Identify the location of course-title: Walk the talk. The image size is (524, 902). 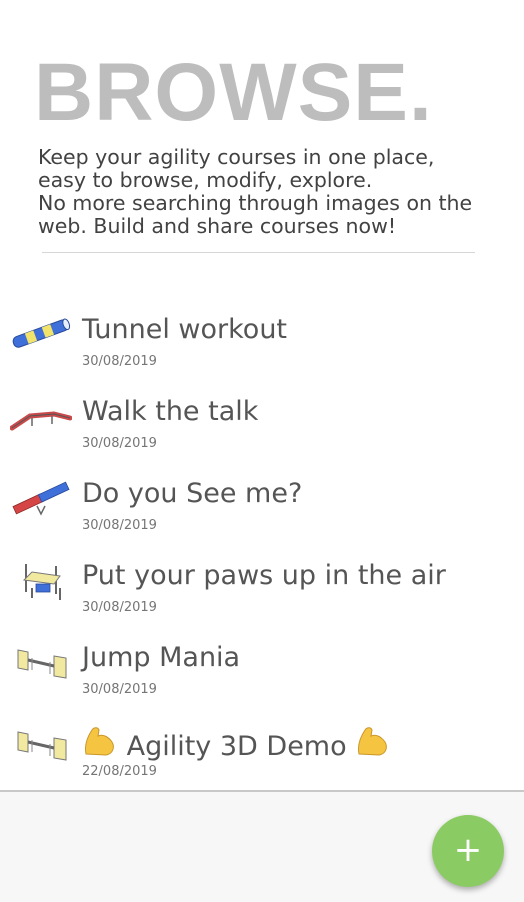
(170, 411).